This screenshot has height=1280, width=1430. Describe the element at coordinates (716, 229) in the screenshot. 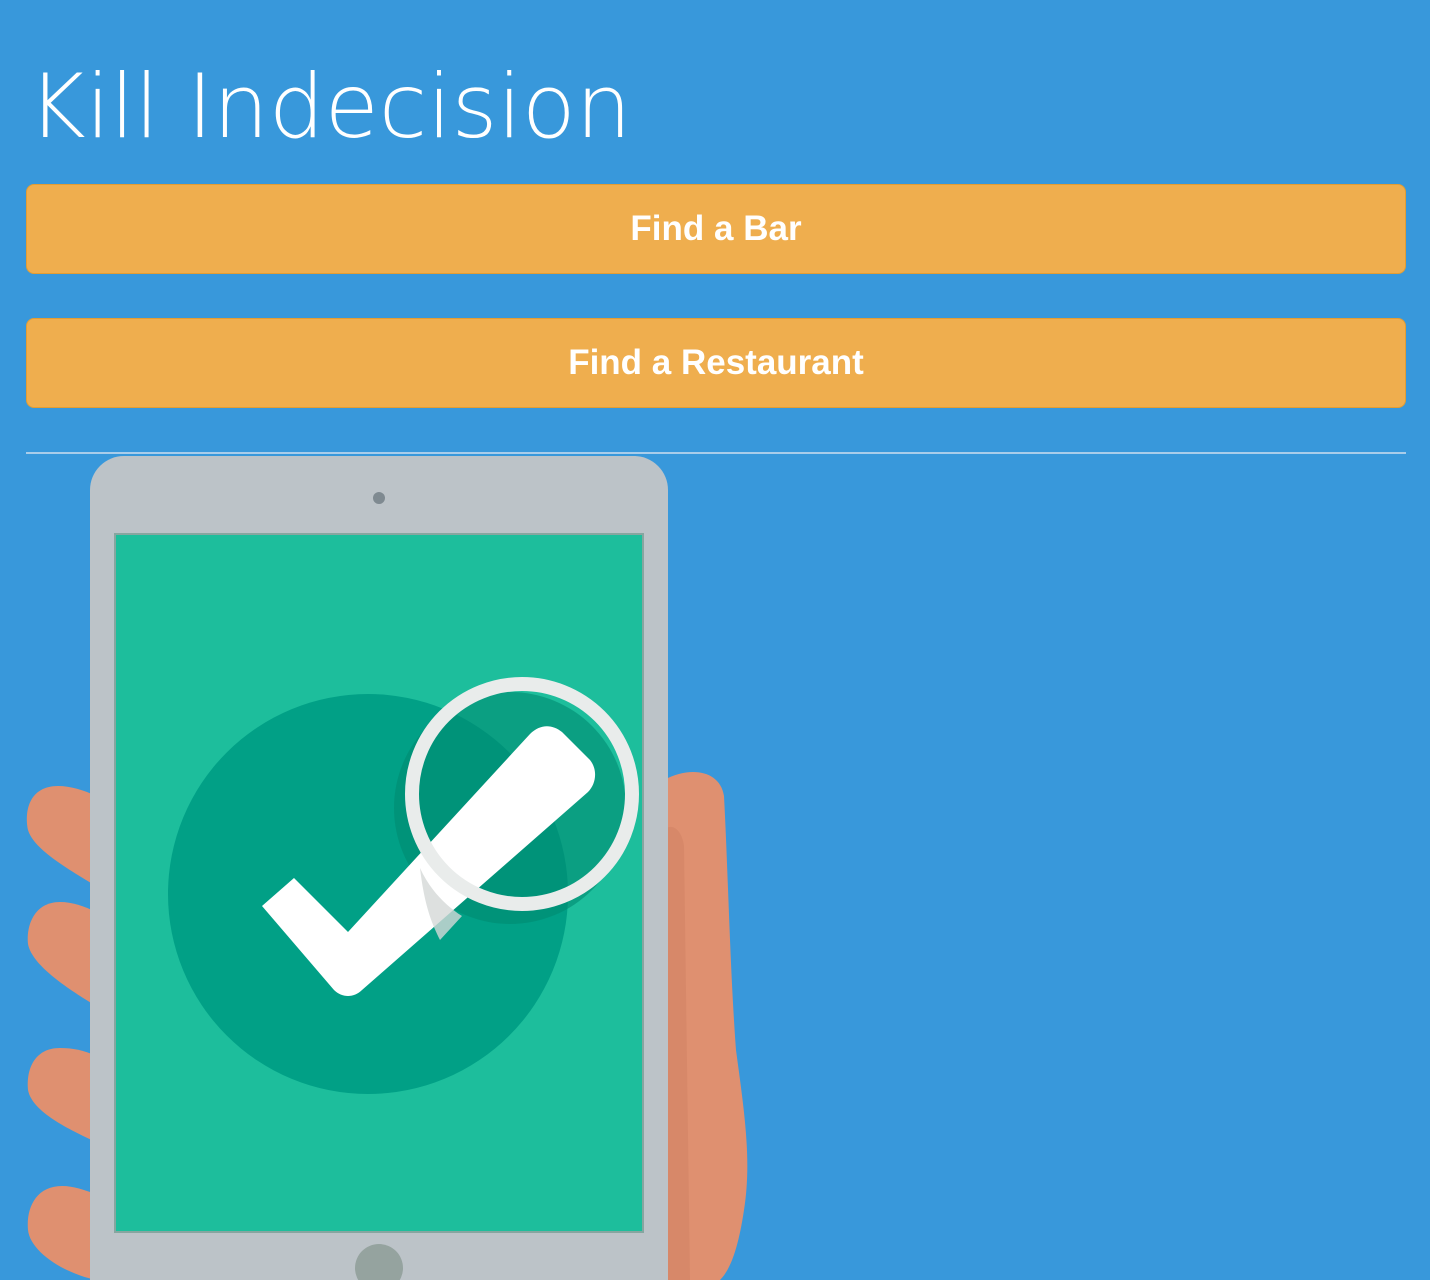

I see `find-bar-button: Find a Bar` at that location.